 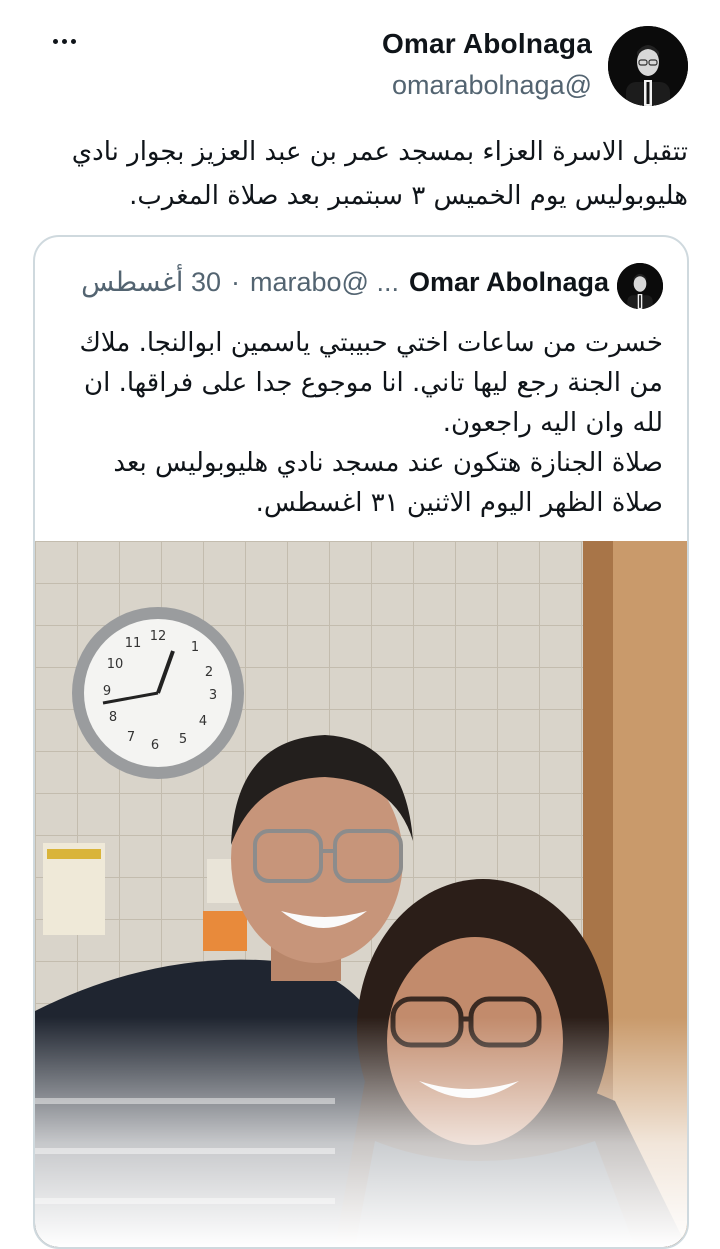 What do you see at coordinates (203, 721) in the screenshot?
I see `svg-text: 4` at bounding box center [203, 721].